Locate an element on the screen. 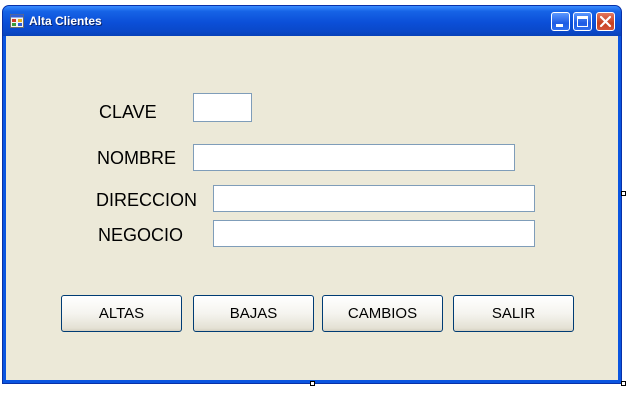 The image size is (643, 400). close-icon is located at coordinates (605, 21).